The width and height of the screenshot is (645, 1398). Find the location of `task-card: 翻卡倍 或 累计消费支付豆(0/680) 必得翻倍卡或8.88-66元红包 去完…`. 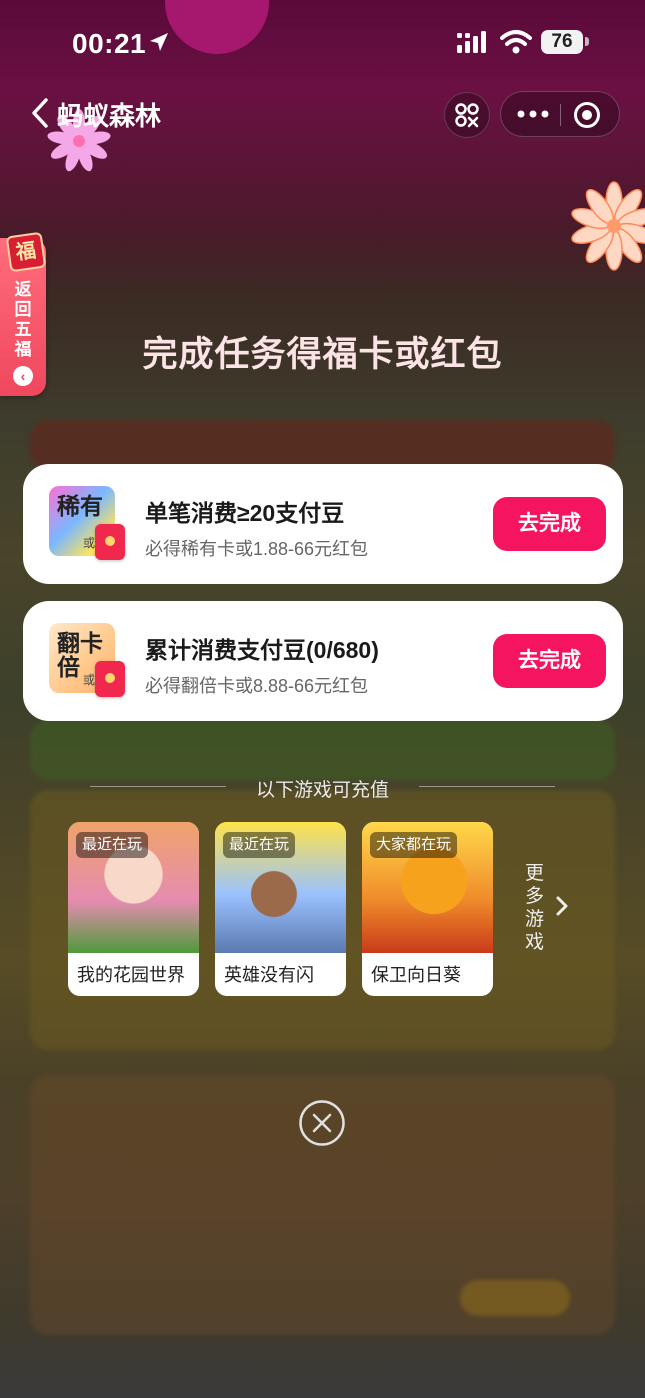

task-card: 翻卡倍 或 累计消费支付豆(0/680) 必得翻倍卡或8.88-66元红包 去完… is located at coordinates (323, 661).